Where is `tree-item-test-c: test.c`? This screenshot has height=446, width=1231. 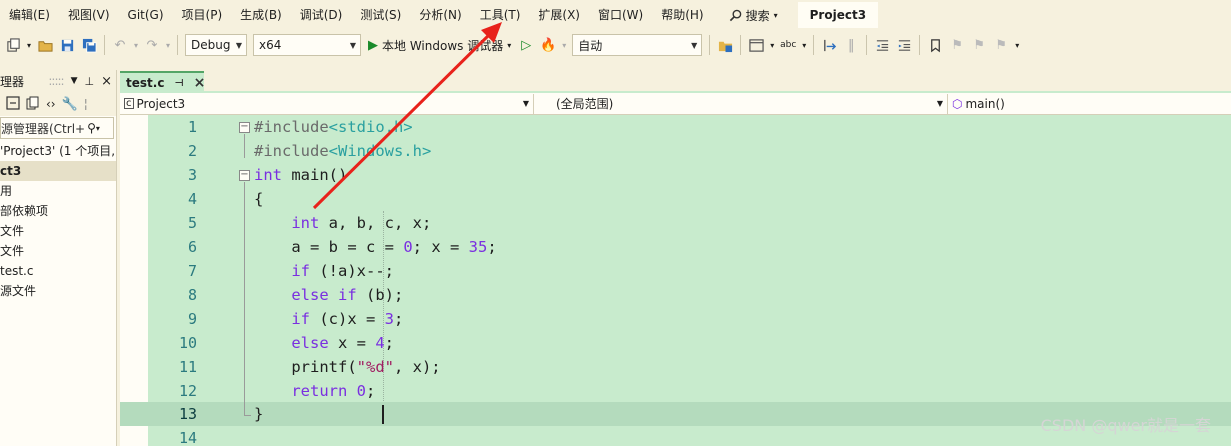 tree-item-test-c: test.c is located at coordinates (58, 271).